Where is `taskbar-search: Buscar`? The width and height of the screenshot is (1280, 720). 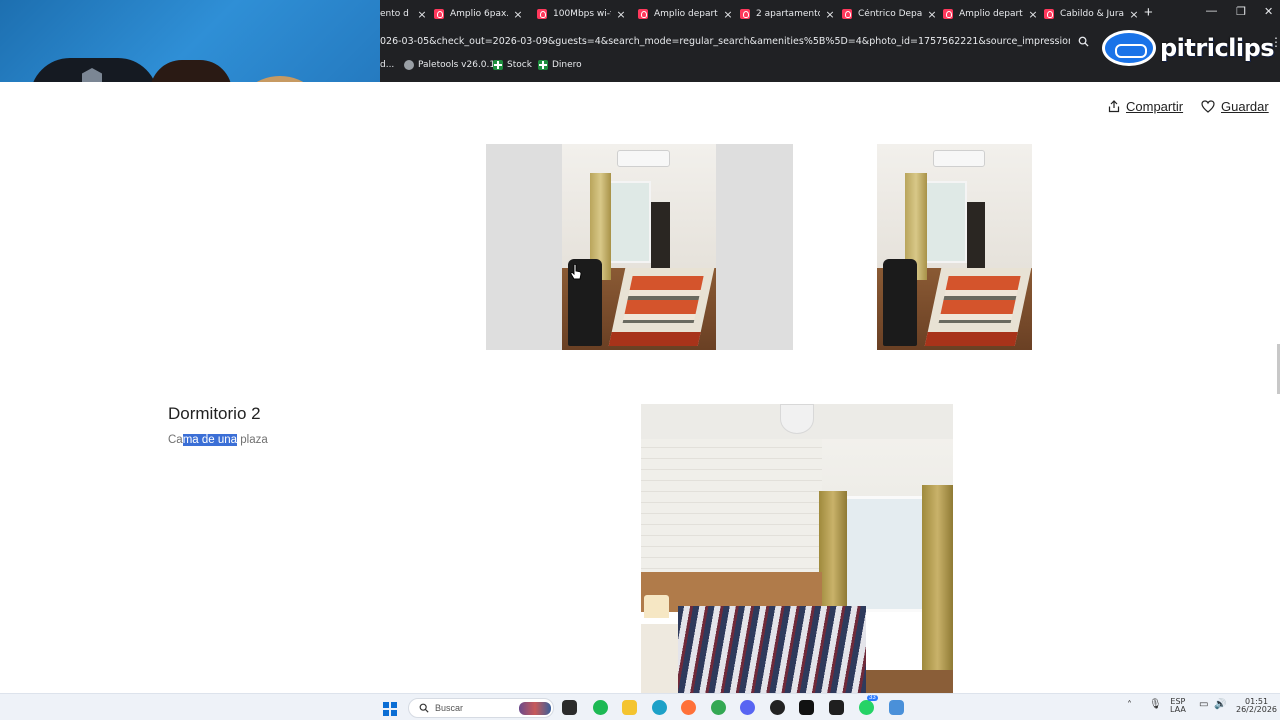 taskbar-search: Buscar is located at coordinates (481, 708).